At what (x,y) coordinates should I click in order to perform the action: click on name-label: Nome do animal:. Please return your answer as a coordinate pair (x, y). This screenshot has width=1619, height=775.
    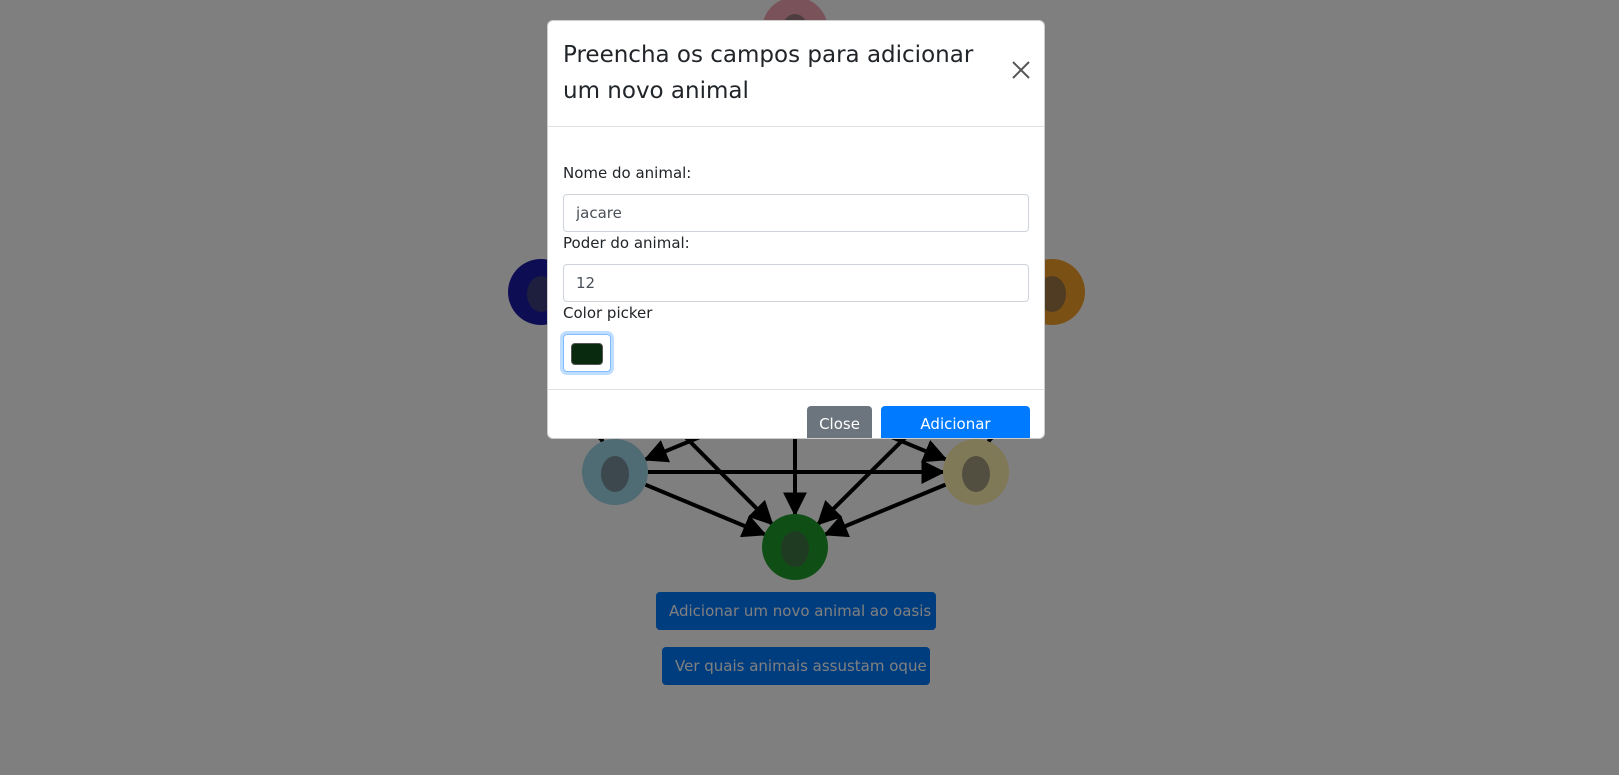
    Looking at the image, I should click on (627, 173).